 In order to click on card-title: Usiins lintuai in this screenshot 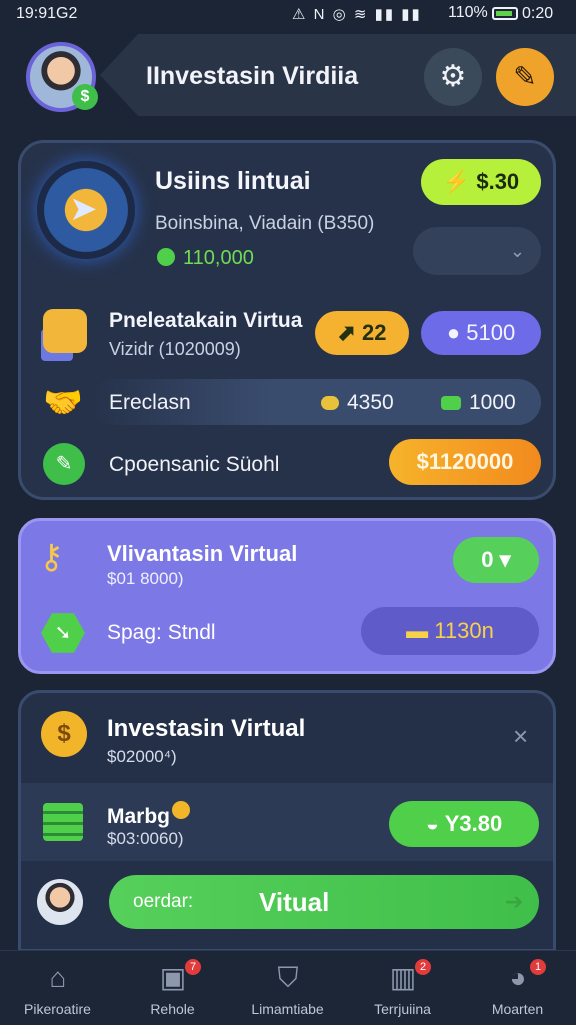, I will do `click(233, 181)`.